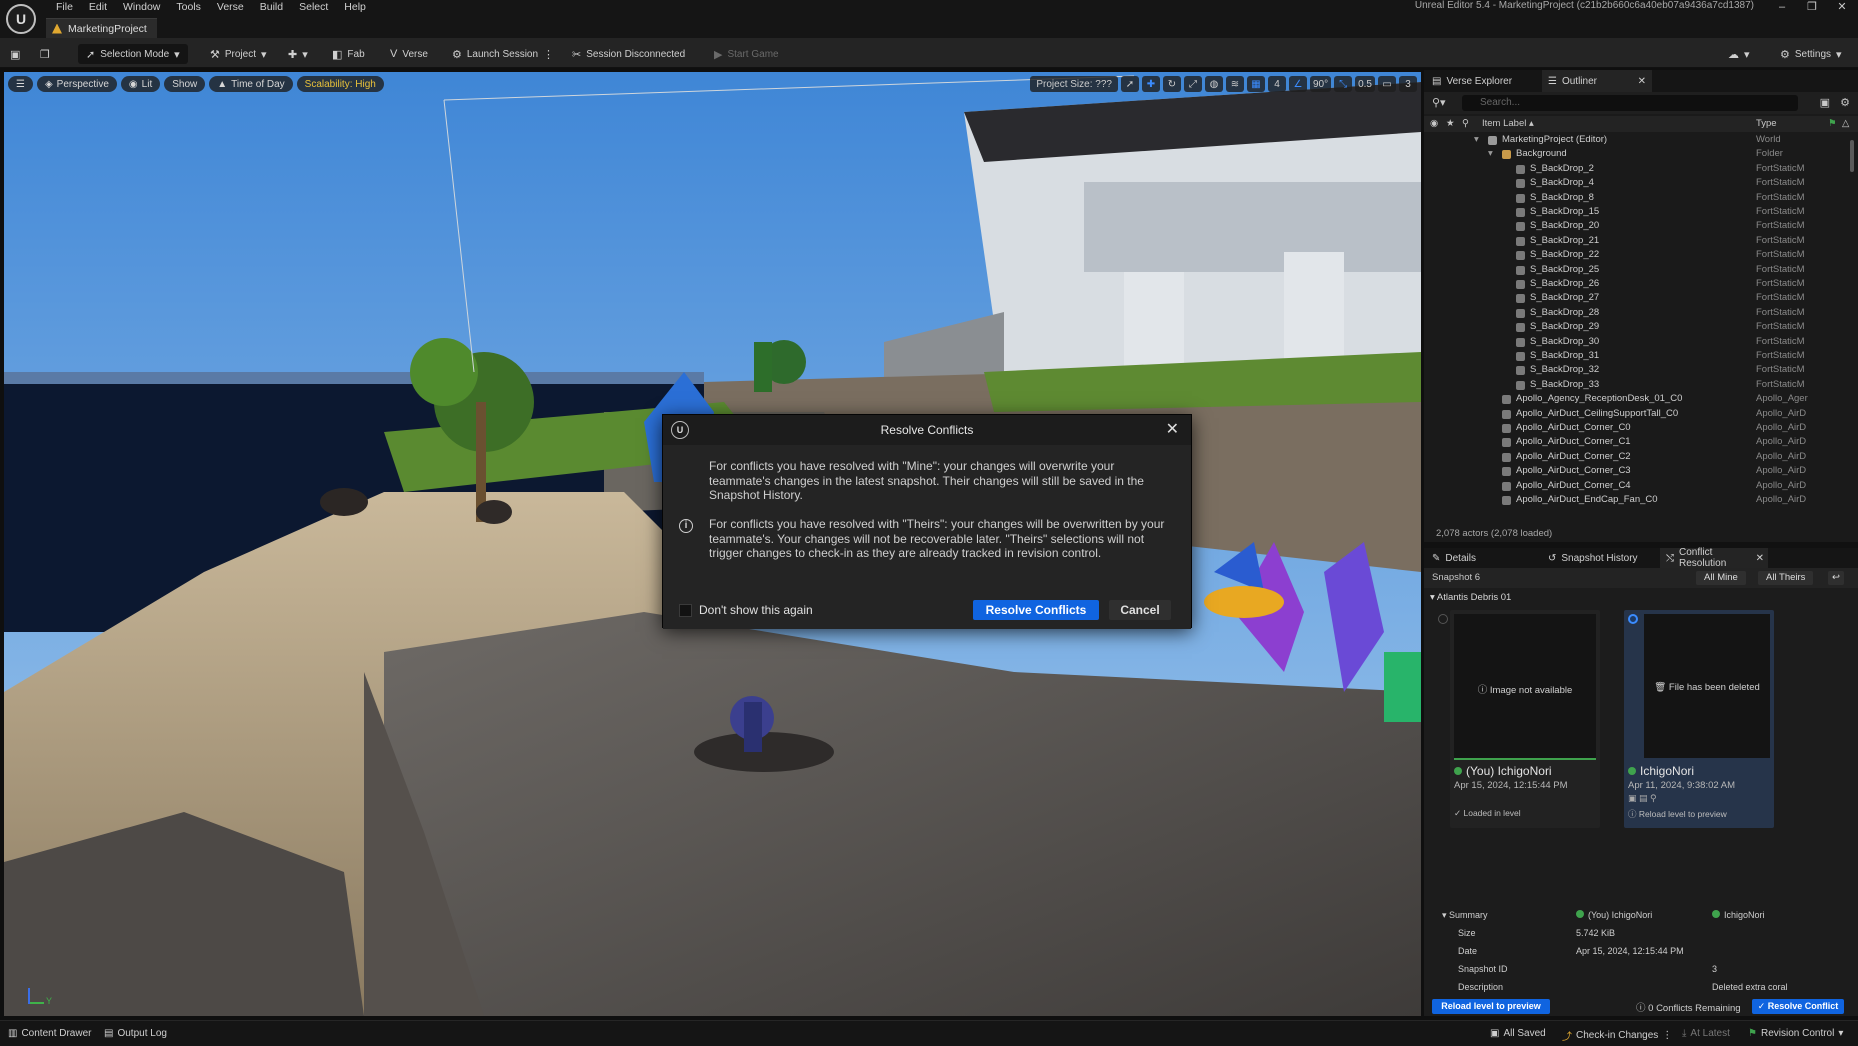  What do you see at coordinates (298, 54) in the screenshot?
I see `add-actor-button: ✚ ▾` at bounding box center [298, 54].